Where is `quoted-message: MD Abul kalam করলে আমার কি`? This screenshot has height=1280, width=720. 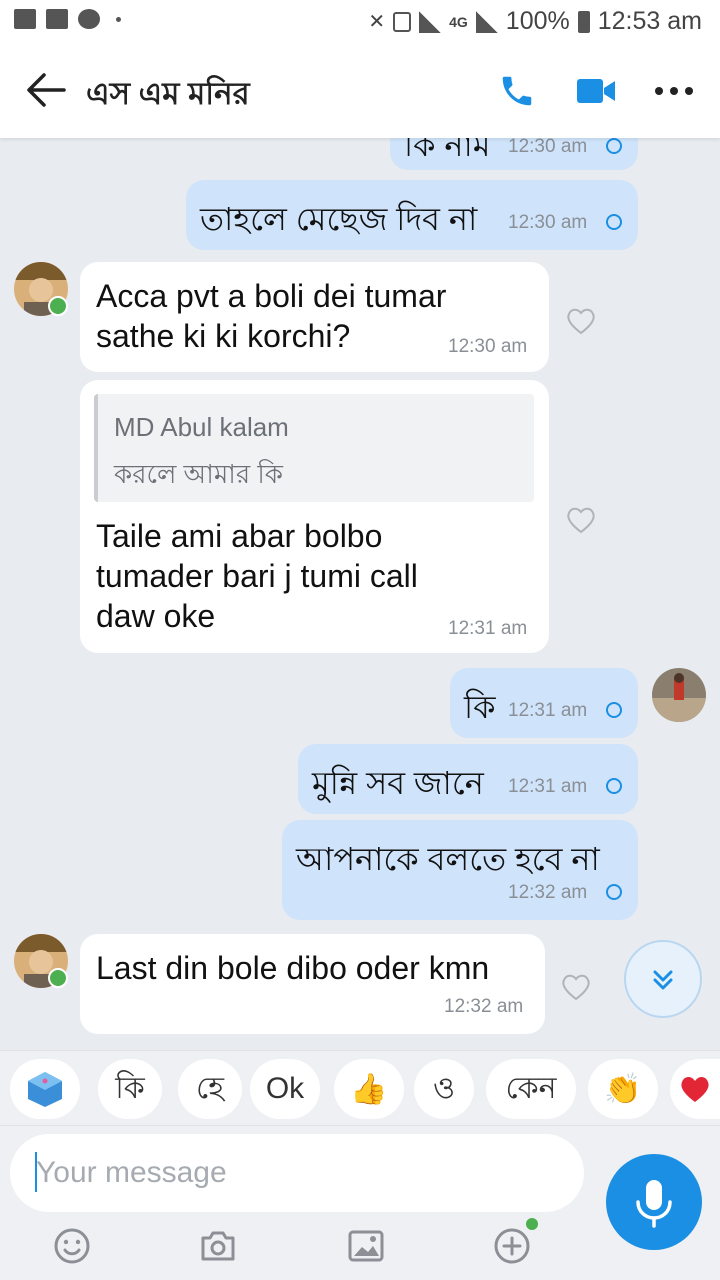
quoted-message: MD Abul kalam করলে আমার কি is located at coordinates (314, 448).